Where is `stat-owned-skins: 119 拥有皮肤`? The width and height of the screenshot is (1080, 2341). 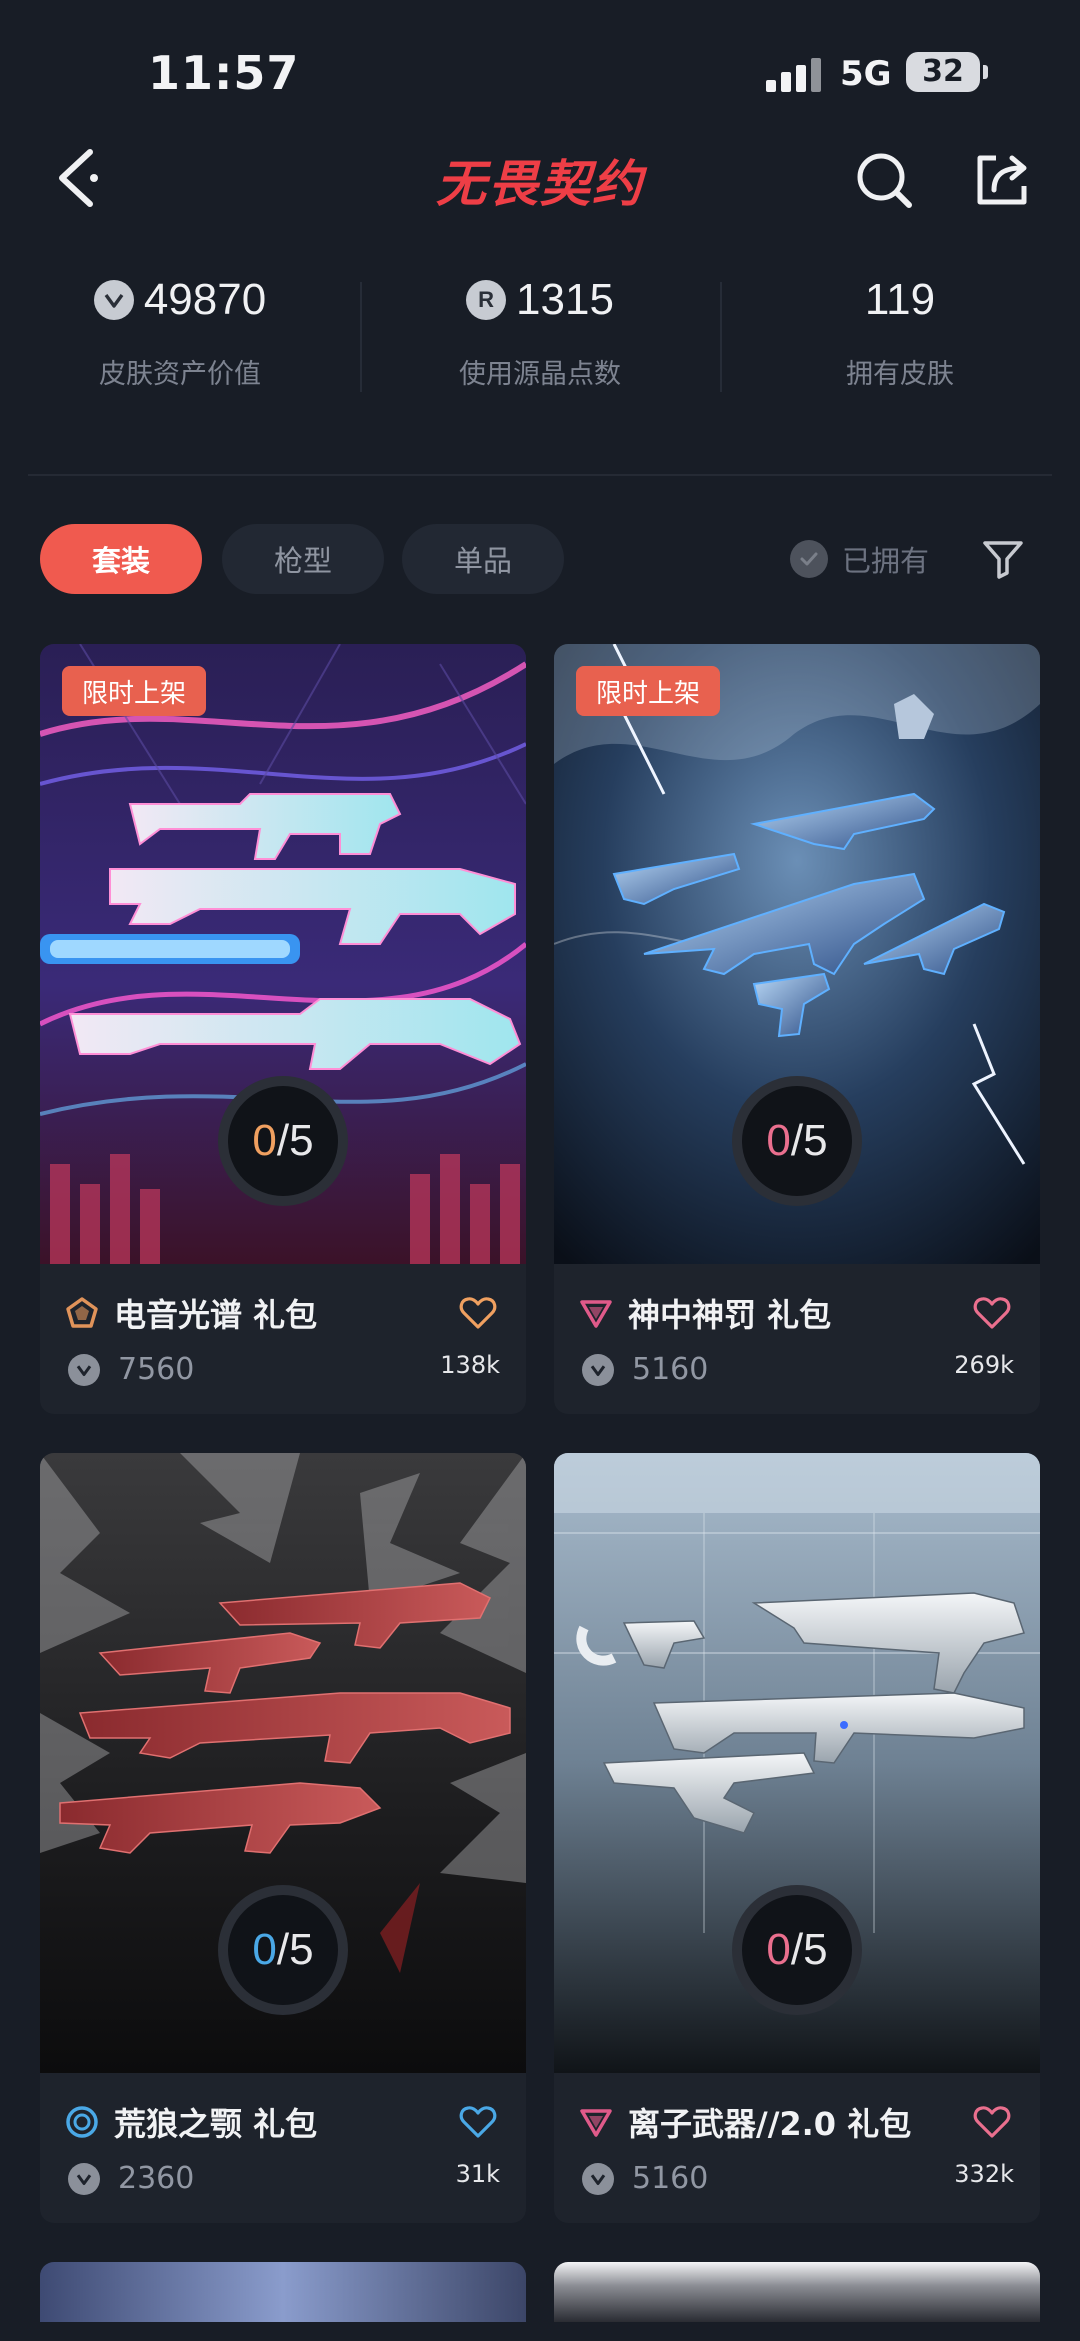 stat-owned-skins: 119 拥有皮肤 is located at coordinates (900, 345).